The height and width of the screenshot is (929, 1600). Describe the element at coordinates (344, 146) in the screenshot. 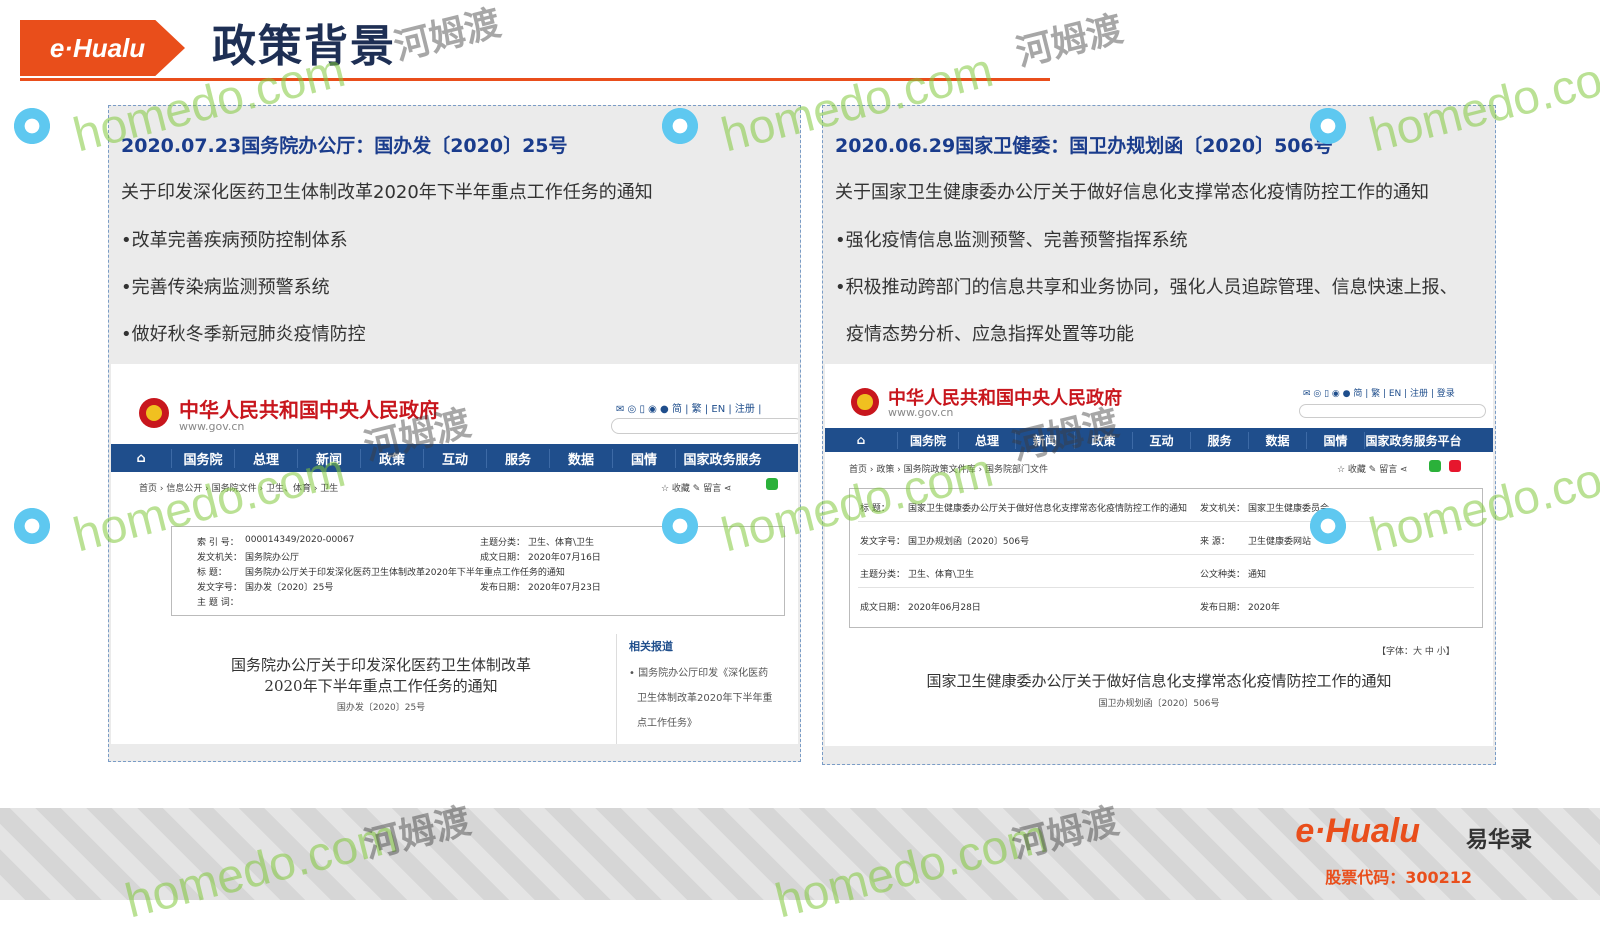

I see `left-panel-heading: 2020.07.23国务院办公厅：国办发〔2020〕25号` at that location.